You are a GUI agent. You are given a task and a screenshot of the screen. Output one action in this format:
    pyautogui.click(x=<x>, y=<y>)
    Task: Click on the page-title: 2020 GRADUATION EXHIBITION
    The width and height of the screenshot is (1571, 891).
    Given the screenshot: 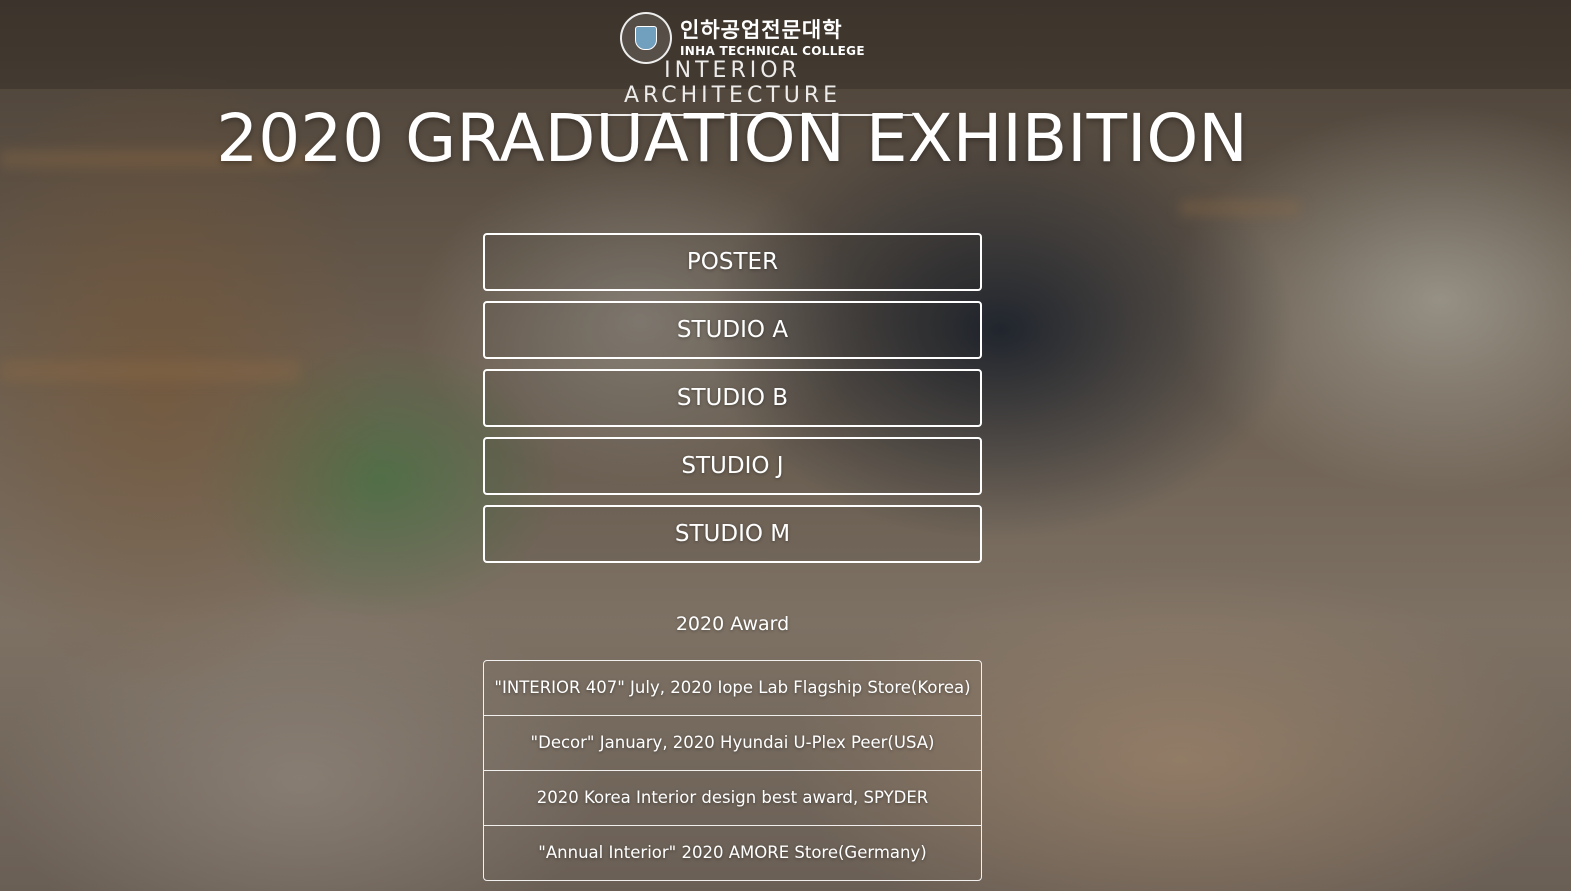 What is the action you would take?
    pyautogui.click(x=732, y=138)
    